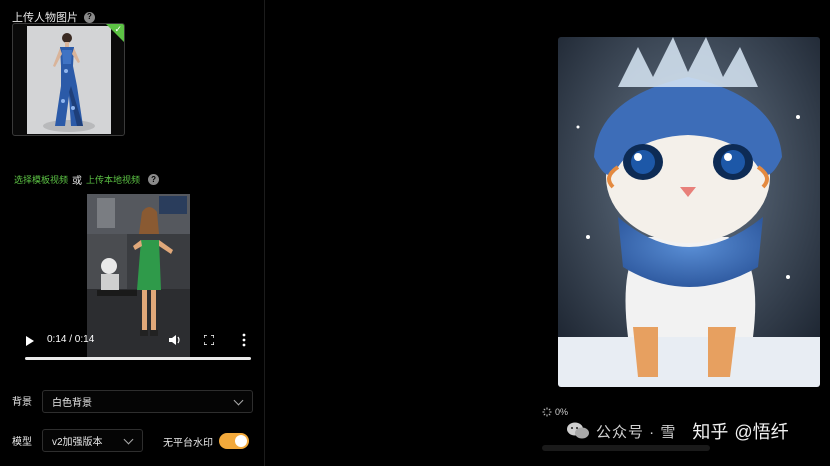  What do you see at coordinates (188, 443) in the screenshot?
I see `no-watermark-label: 无平台水印` at bounding box center [188, 443].